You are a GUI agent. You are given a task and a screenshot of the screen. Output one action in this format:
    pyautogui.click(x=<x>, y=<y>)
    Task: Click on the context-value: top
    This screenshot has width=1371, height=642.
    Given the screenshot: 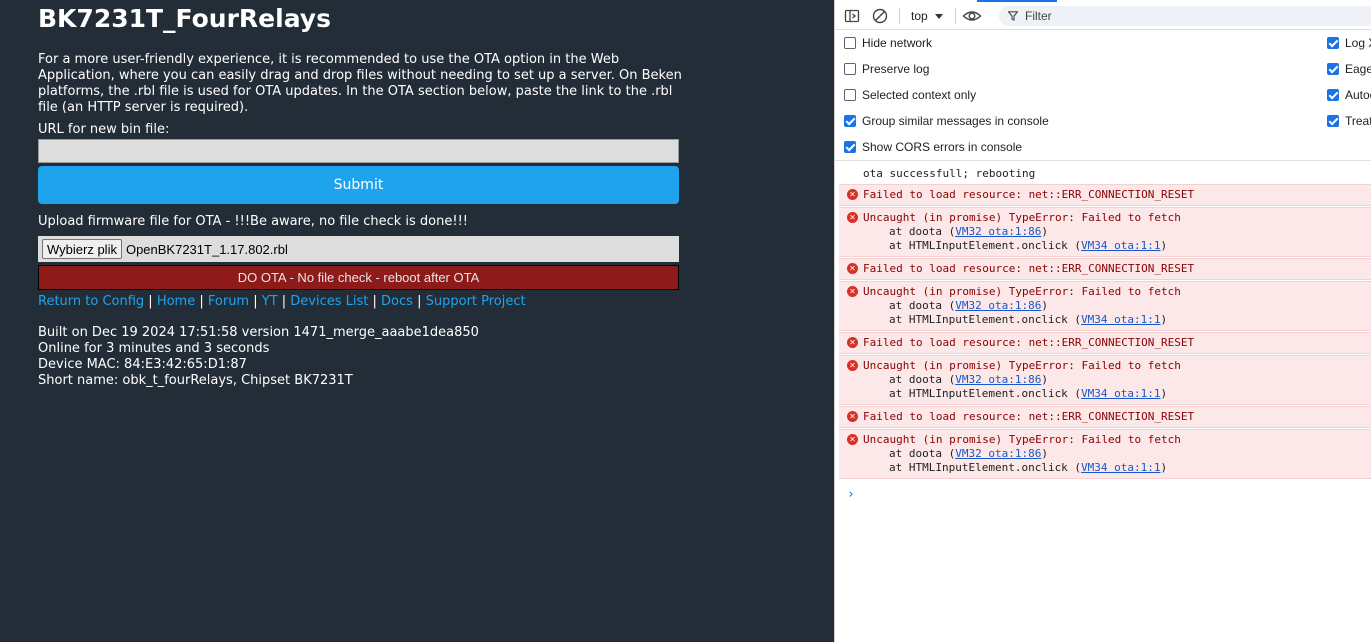 What is the action you would take?
    pyautogui.click(x=919, y=16)
    